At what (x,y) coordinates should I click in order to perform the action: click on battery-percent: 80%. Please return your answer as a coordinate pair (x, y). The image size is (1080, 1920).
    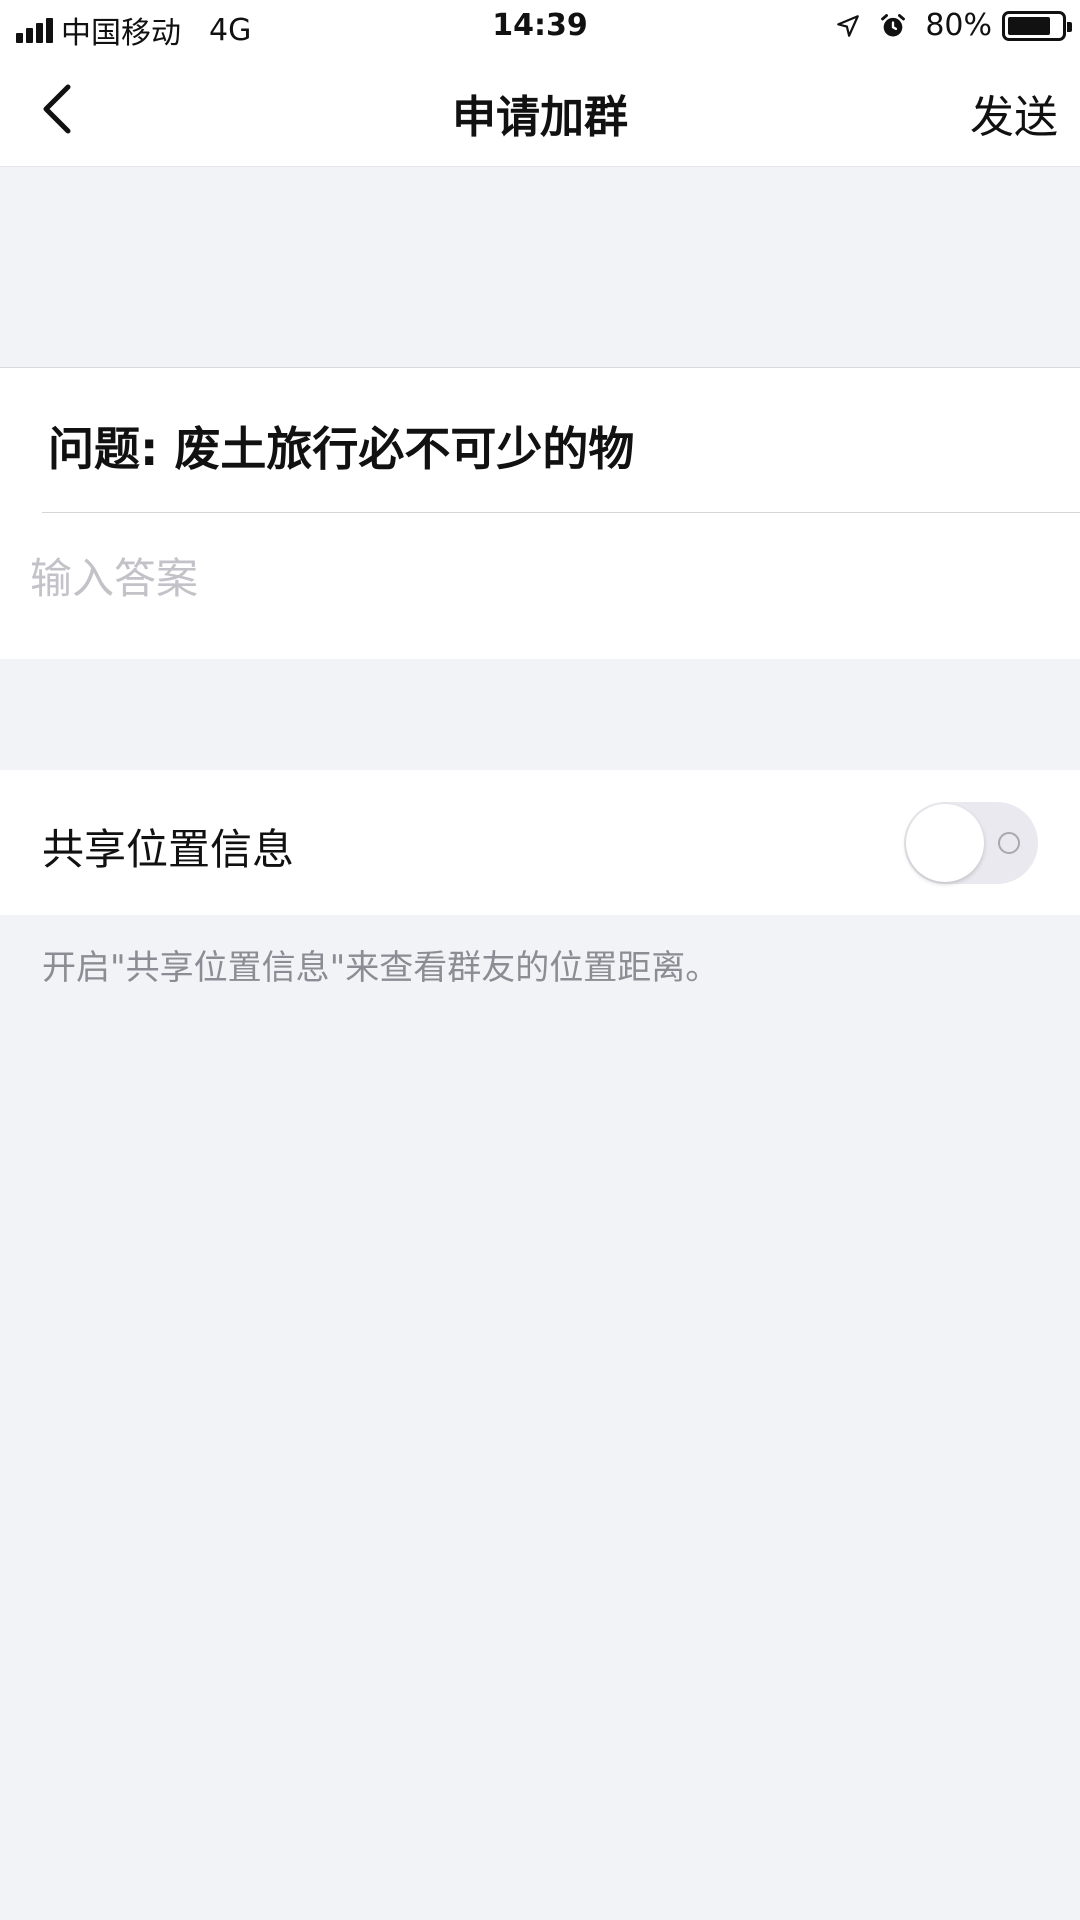
    Looking at the image, I should click on (958, 25).